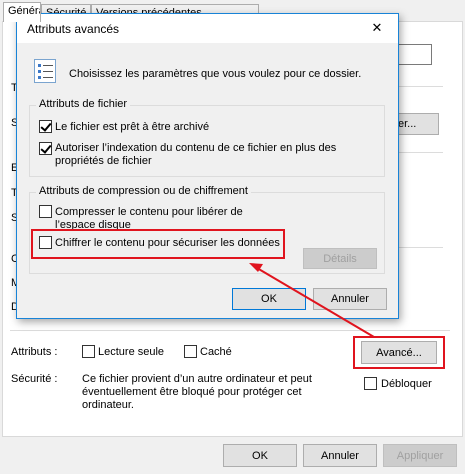  Describe the element at coordinates (22, 12) in the screenshot. I see `tab-general: Général` at that location.